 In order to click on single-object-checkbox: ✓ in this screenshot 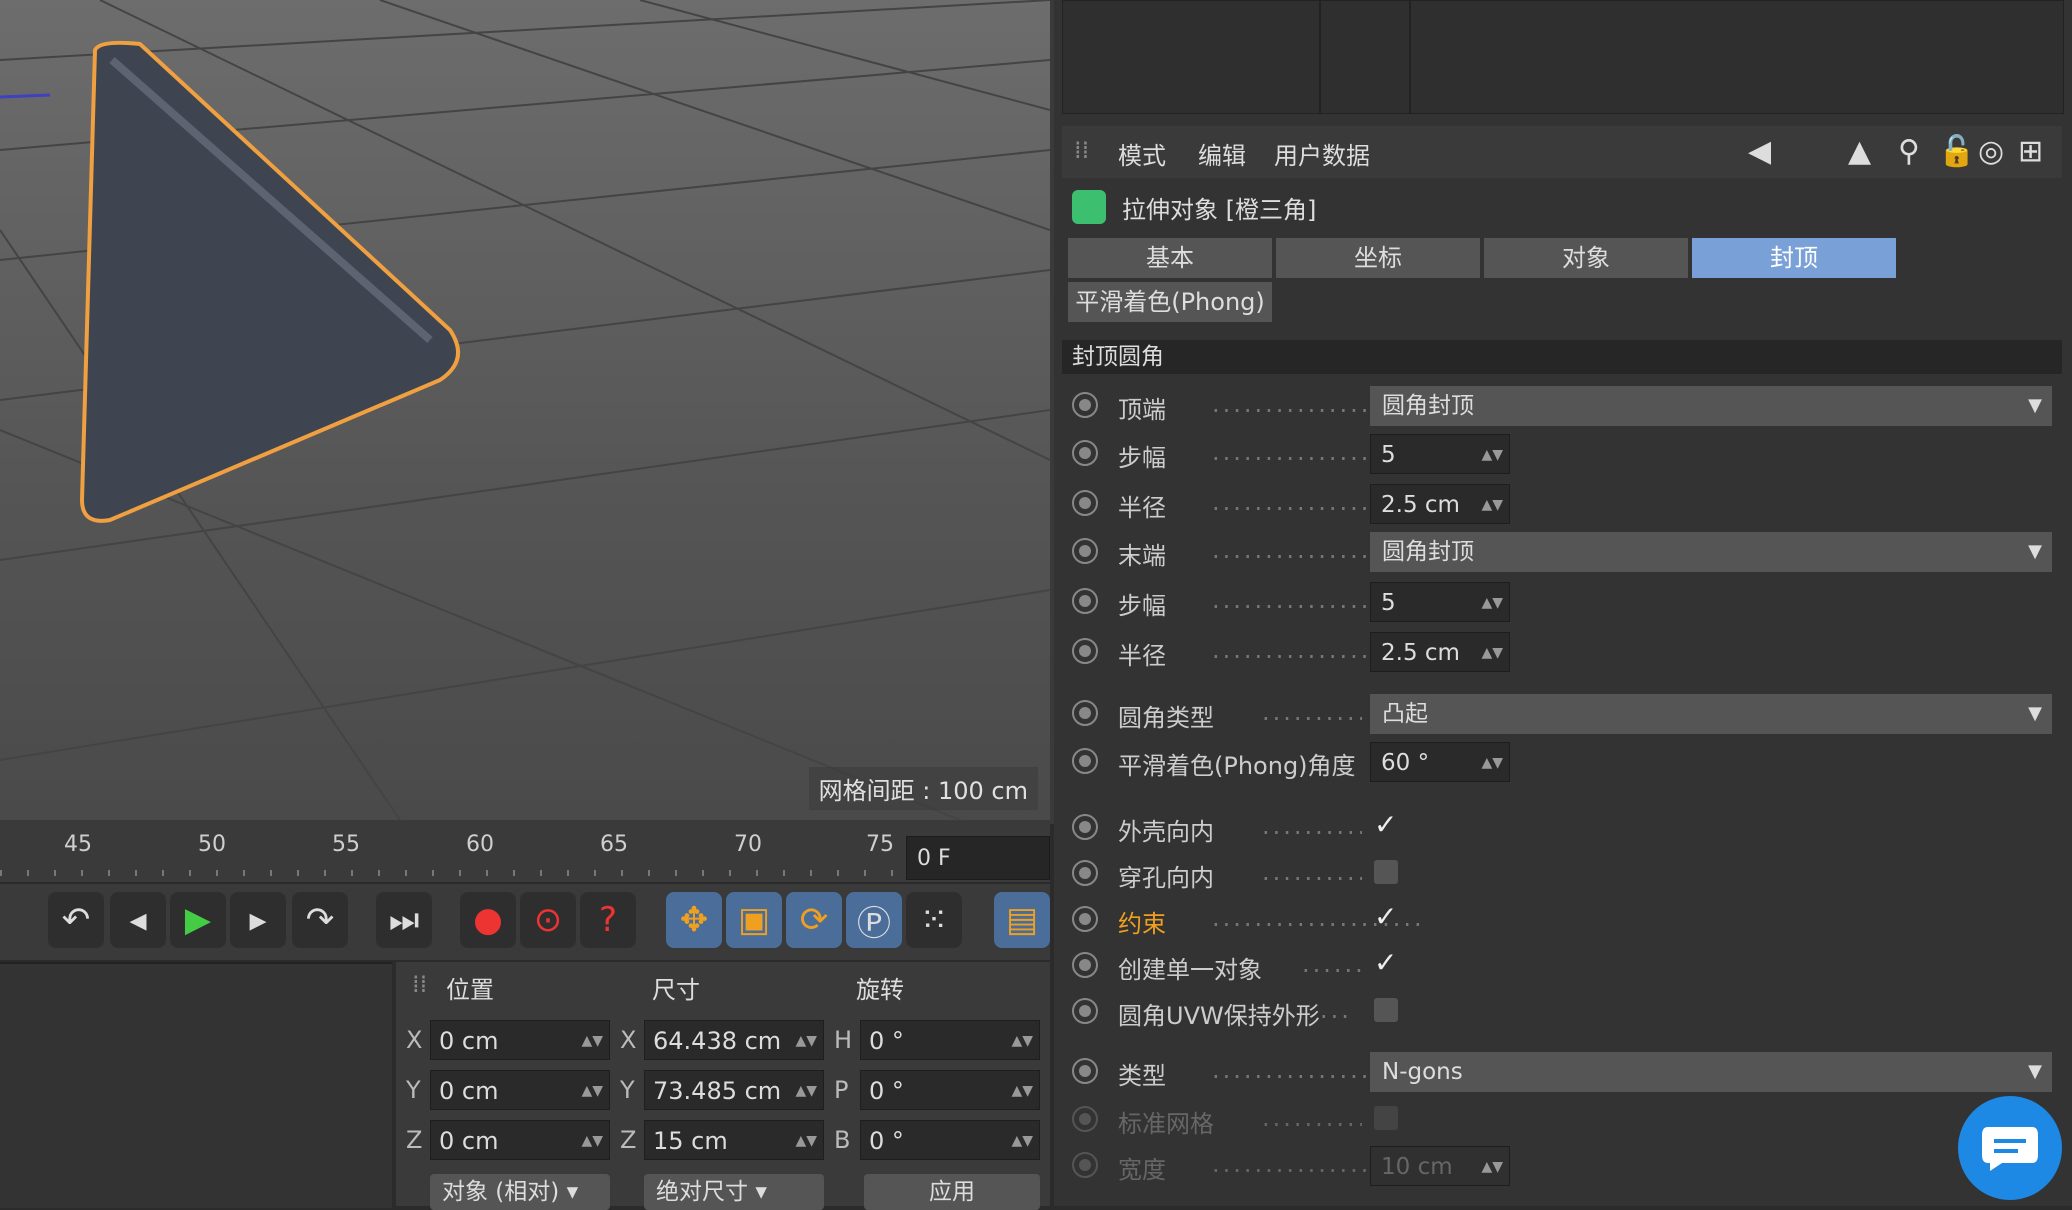, I will do `click(1387, 963)`.